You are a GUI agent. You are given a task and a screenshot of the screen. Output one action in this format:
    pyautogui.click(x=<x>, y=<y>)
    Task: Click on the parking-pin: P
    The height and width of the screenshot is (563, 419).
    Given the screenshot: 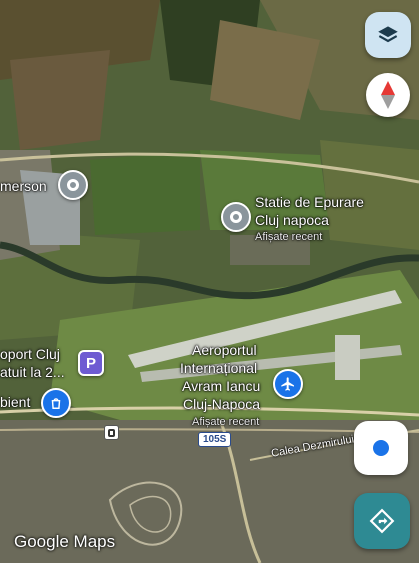 What is the action you would take?
    pyautogui.click(x=91, y=363)
    